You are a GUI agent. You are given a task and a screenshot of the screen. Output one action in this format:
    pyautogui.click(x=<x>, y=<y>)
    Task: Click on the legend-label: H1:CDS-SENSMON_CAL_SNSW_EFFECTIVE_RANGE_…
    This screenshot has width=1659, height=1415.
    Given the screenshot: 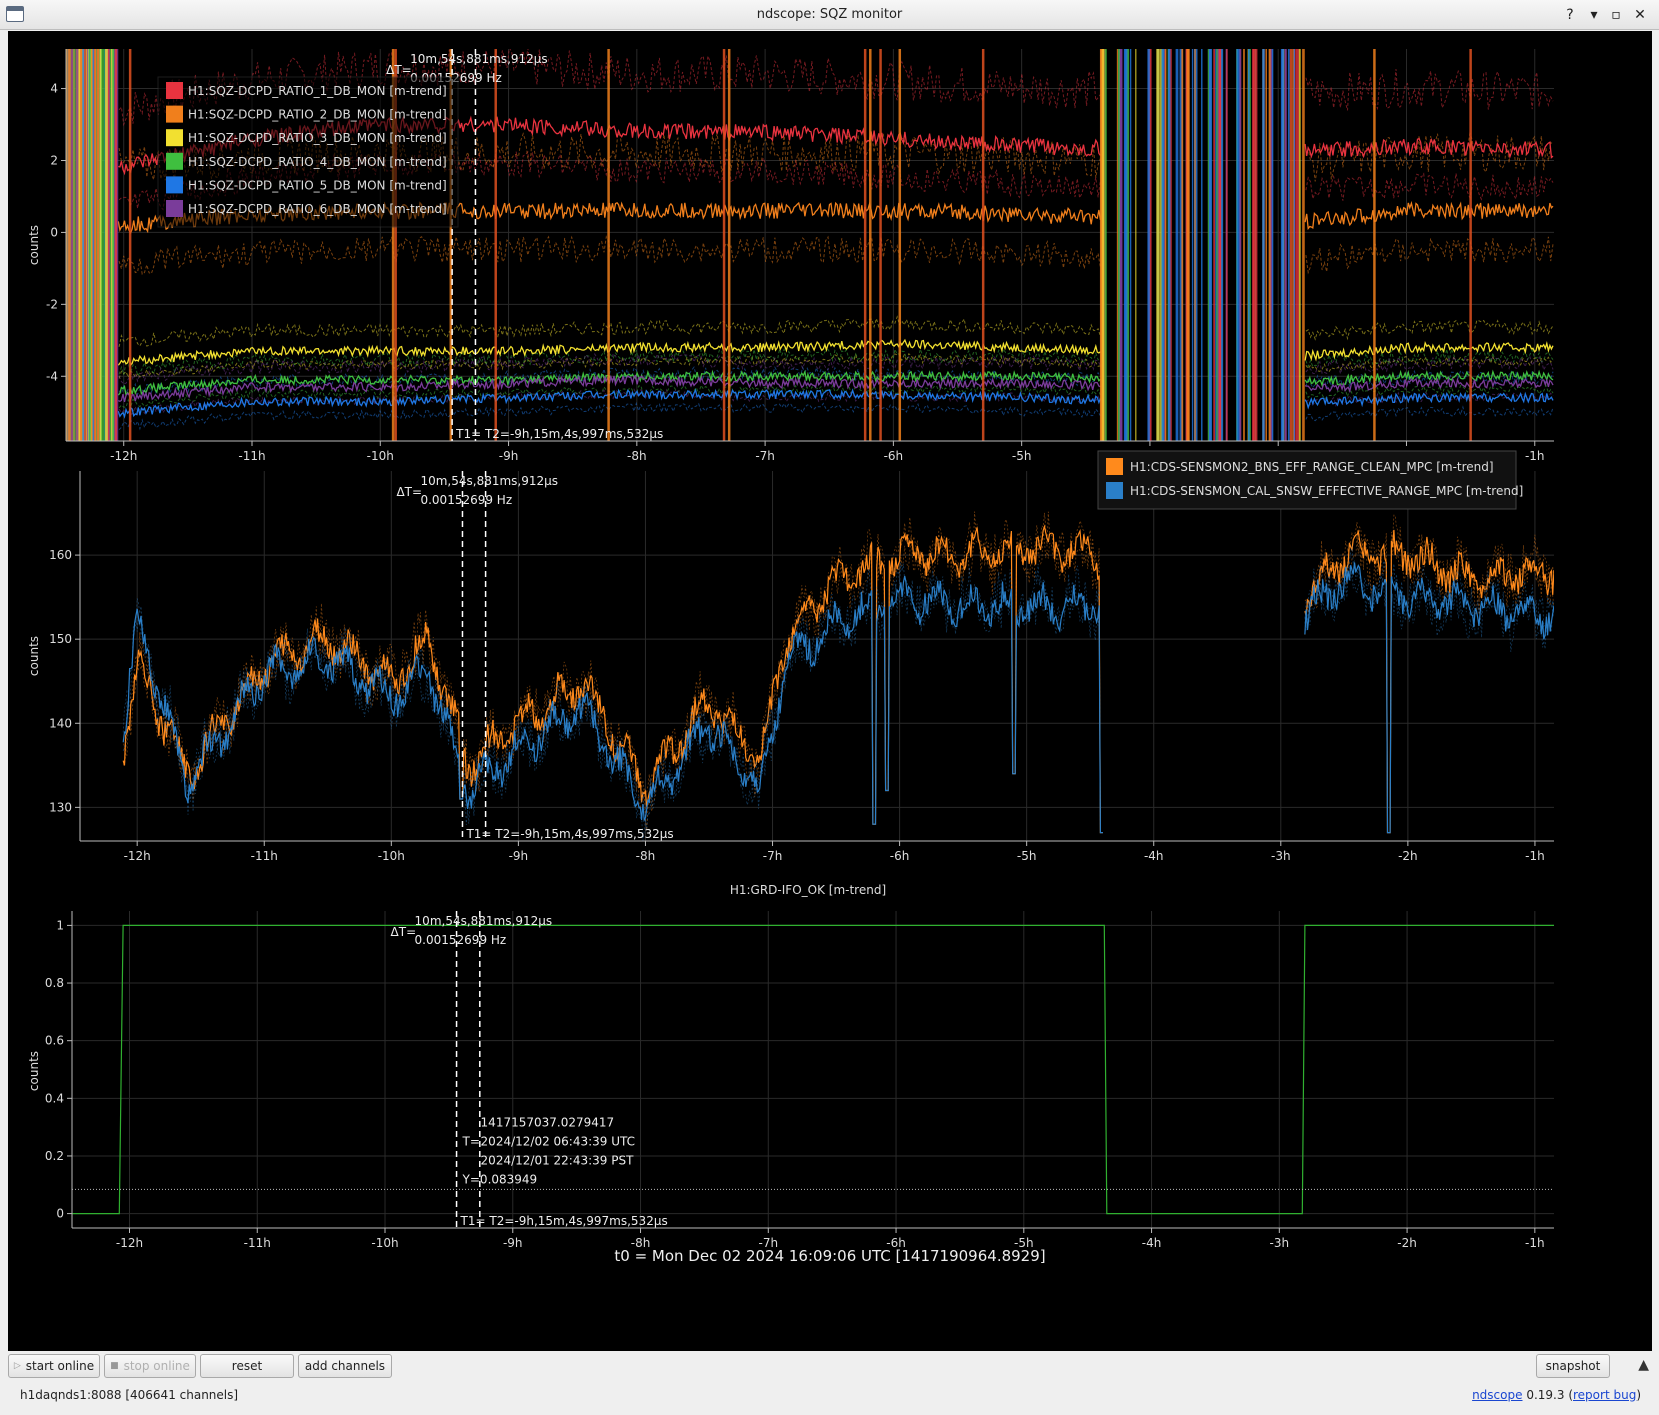 What is the action you would take?
    pyautogui.click(x=1326, y=491)
    